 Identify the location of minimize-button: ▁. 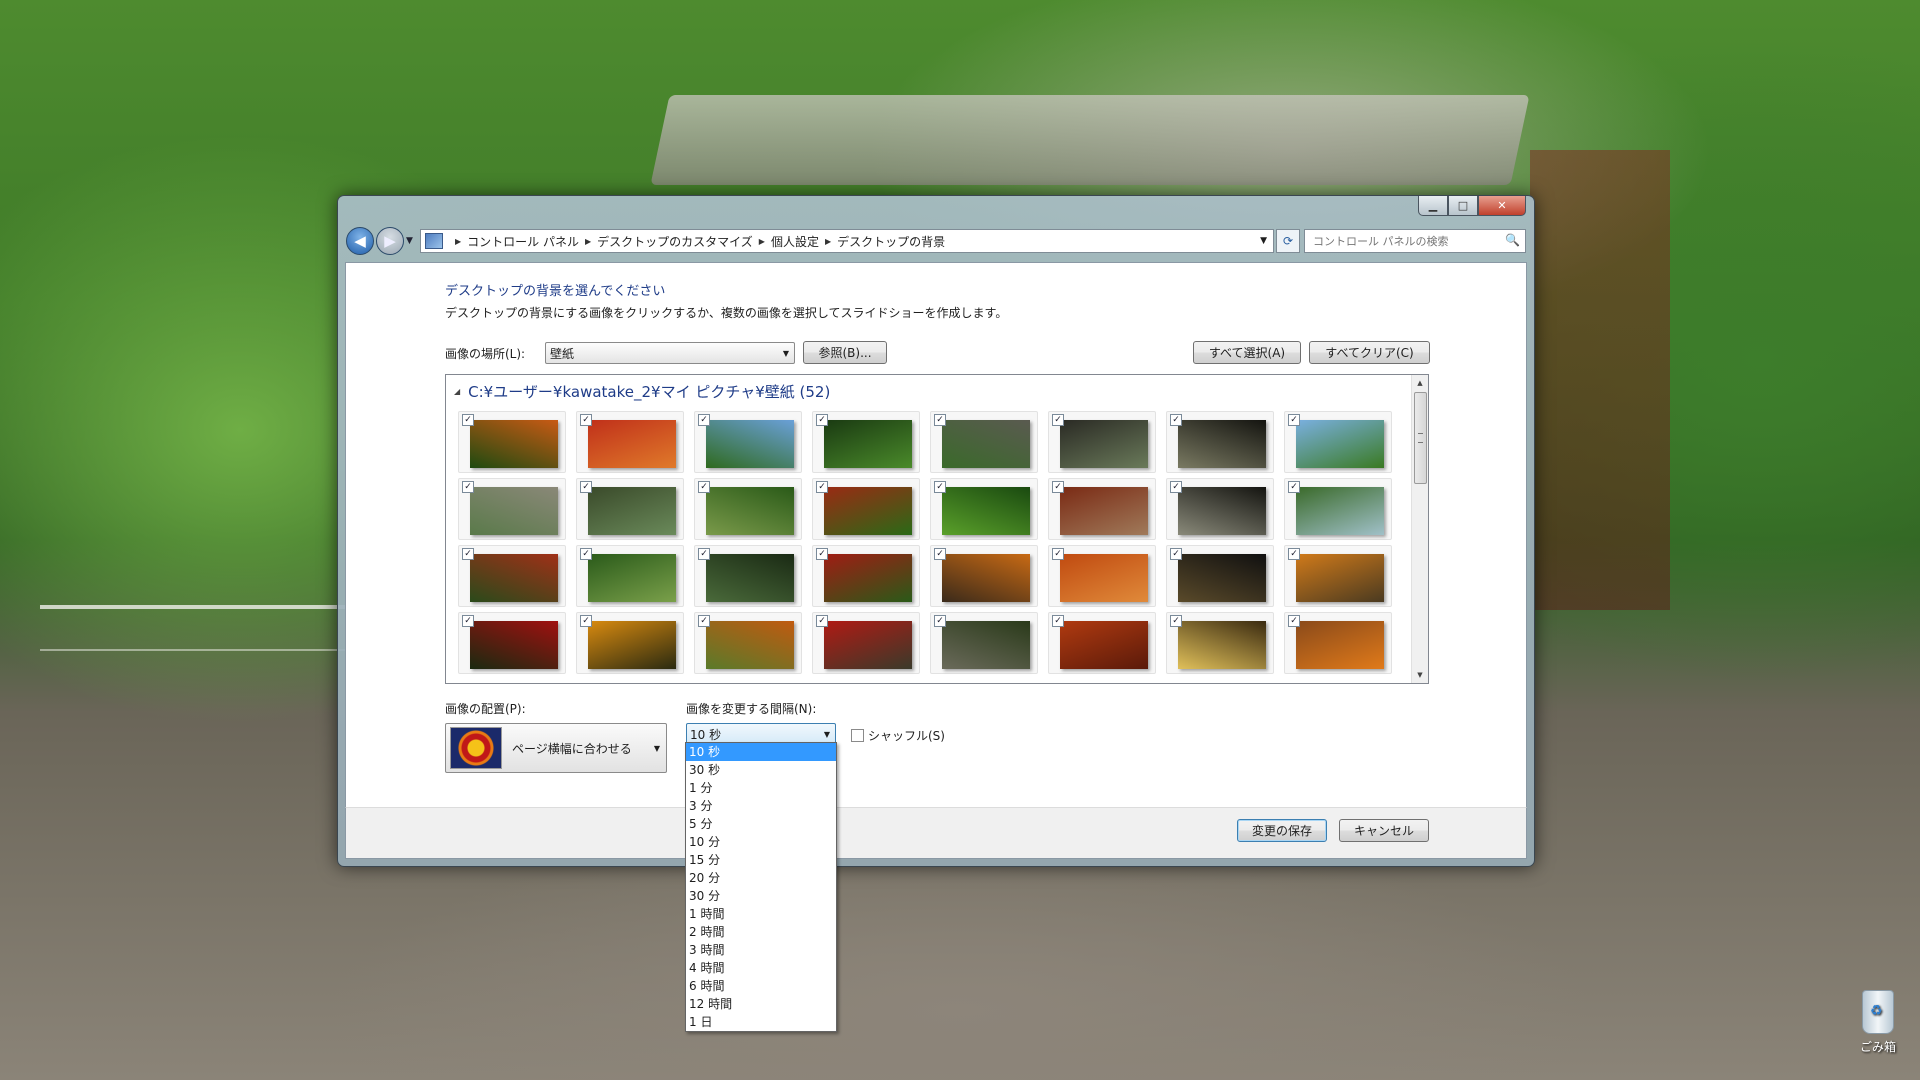
(1433, 206).